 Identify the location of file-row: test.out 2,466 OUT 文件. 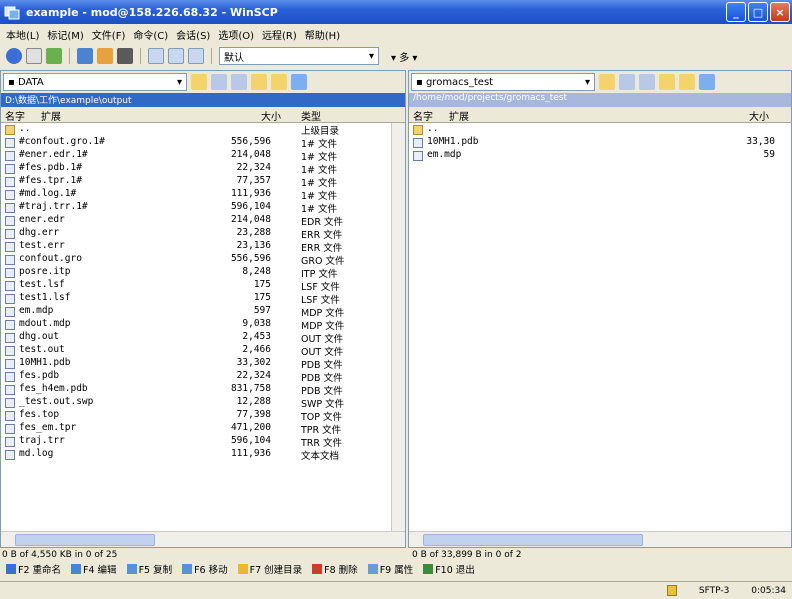
(196, 351).